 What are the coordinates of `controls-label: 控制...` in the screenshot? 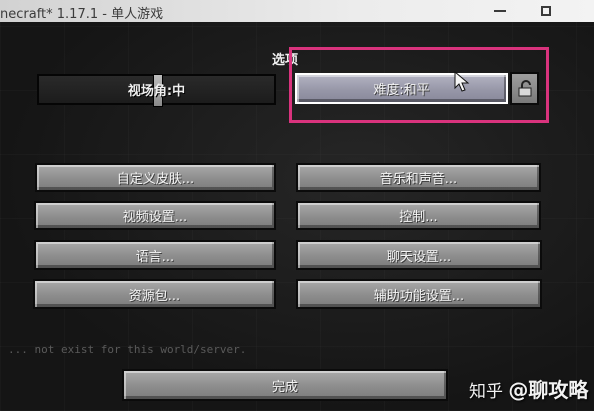 It's located at (418, 217).